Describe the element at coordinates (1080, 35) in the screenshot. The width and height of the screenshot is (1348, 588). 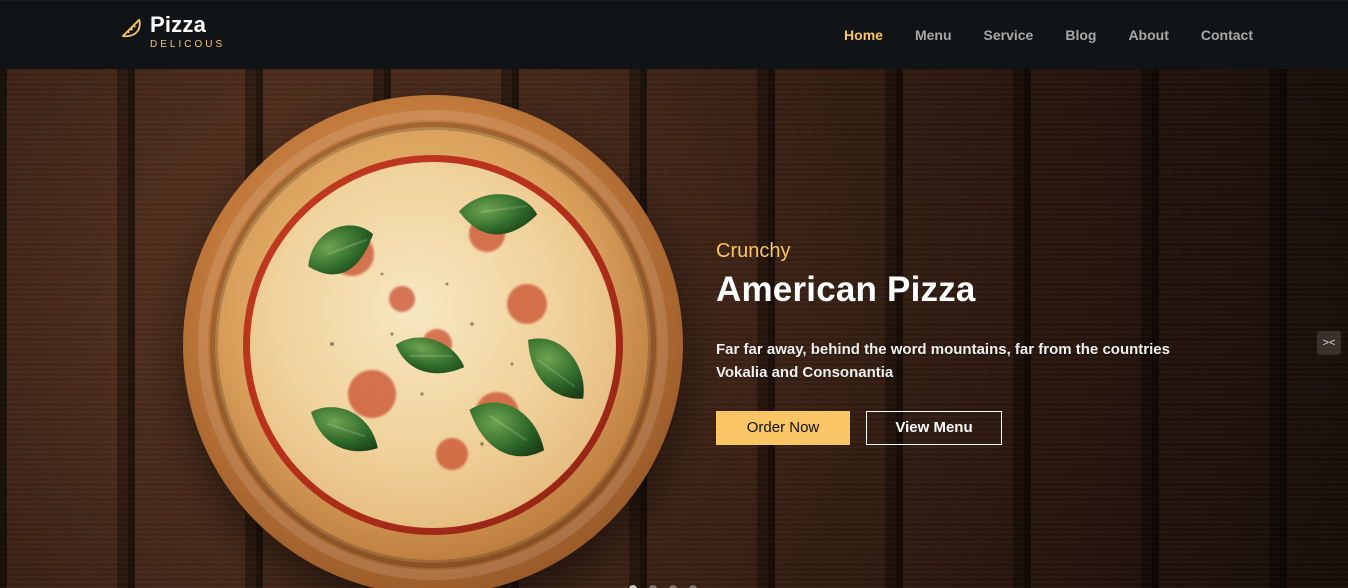
I see `nav-blog: Blog` at that location.